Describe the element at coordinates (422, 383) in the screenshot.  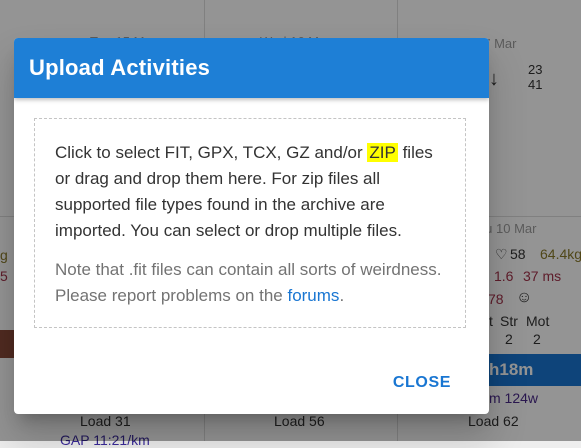
I see `close-button: CLOSE` at that location.